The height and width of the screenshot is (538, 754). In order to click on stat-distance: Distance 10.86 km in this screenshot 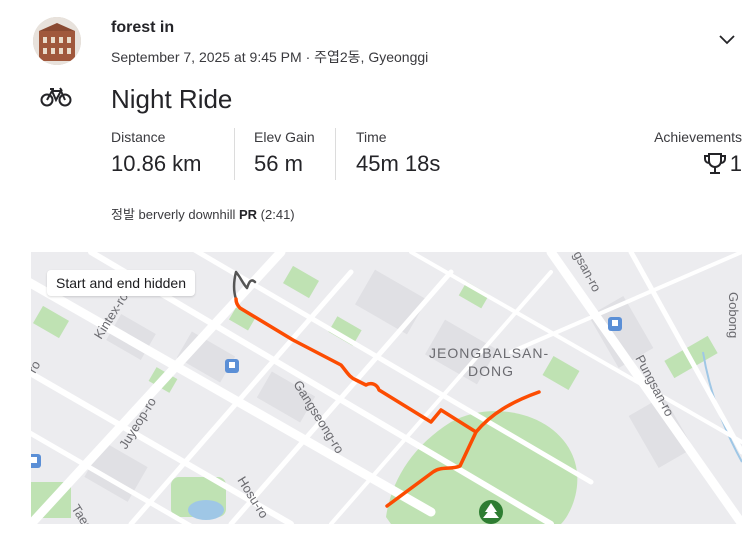, I will do `click(156, 153)`.